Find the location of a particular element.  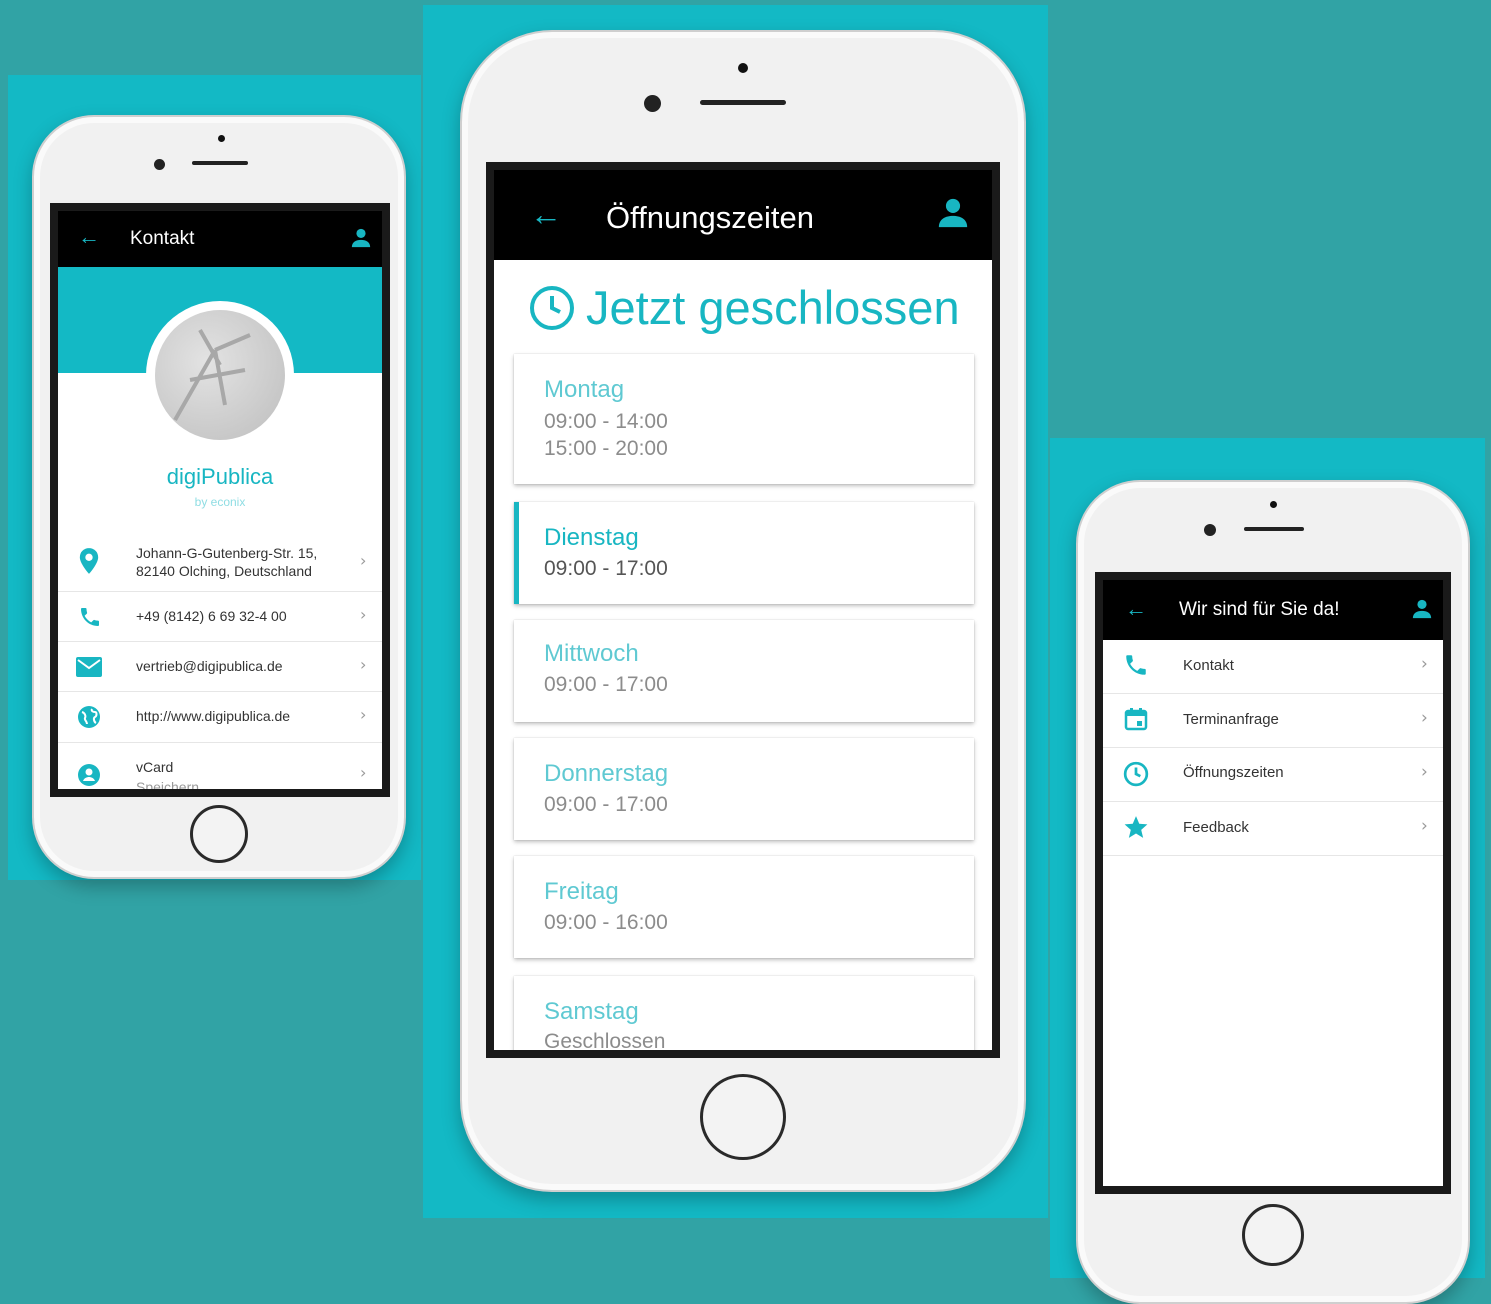

right-phone-home-button is located at coordinates (1273, 1235).